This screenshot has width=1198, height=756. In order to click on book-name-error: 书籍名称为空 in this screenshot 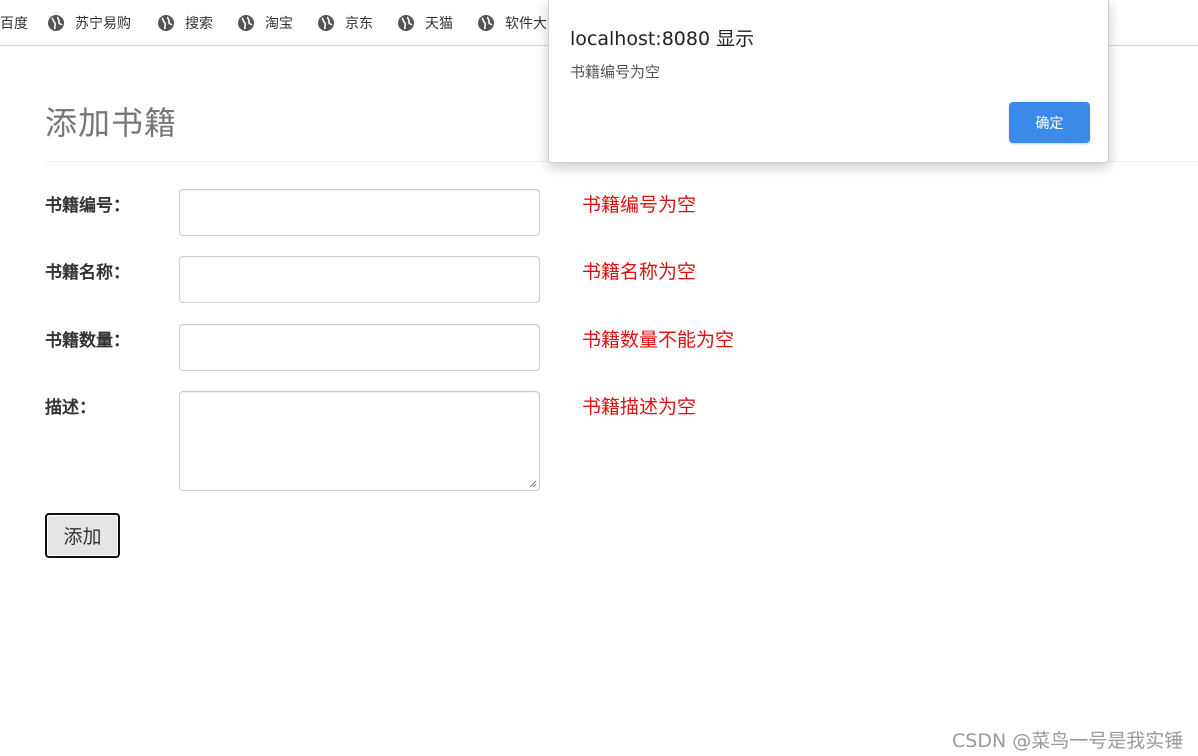, I will do `click(639, 272)`.